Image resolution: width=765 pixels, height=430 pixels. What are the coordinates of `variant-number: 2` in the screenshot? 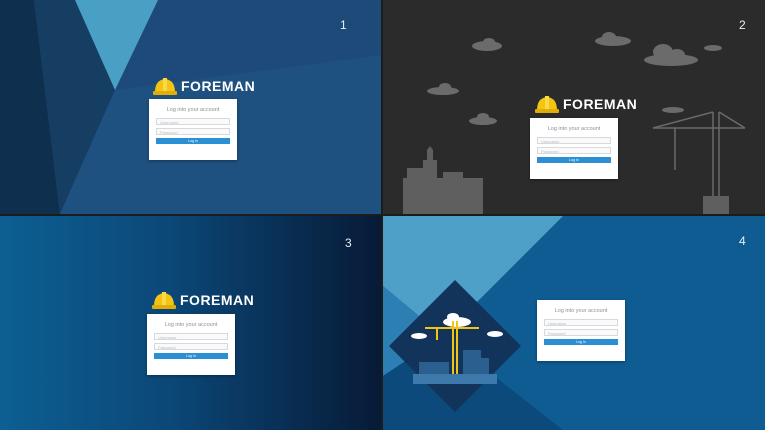 It's located at (742, 25).